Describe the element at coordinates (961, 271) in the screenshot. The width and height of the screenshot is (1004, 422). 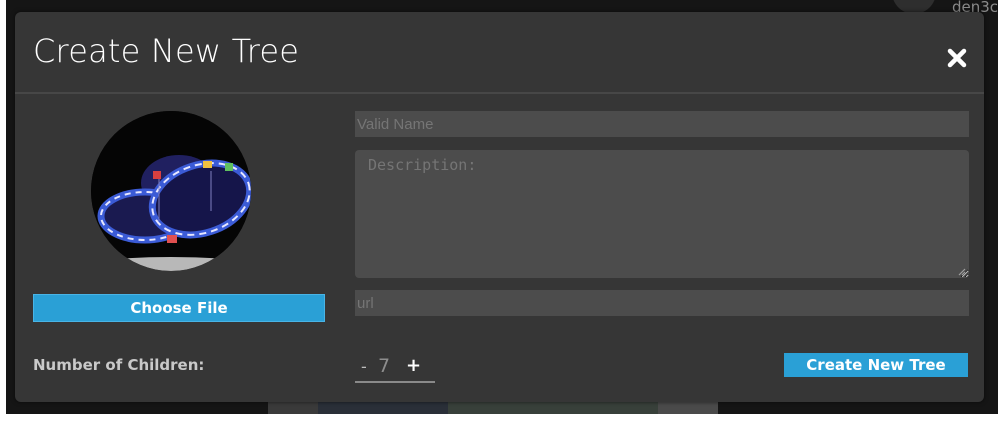
I see `resize-handle-icon` at that location.